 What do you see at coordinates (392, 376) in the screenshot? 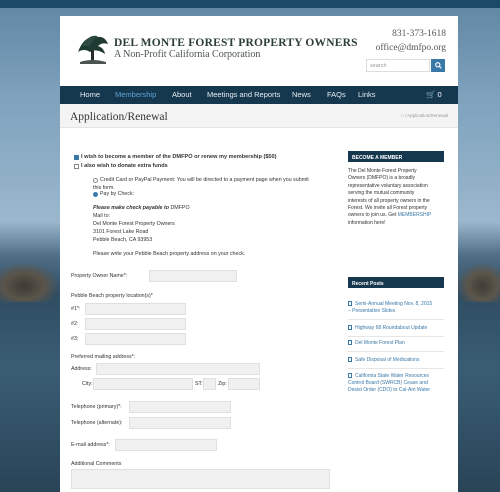
I see `recent-post-title: California State Water Resources` at bounding box center [392, 376].